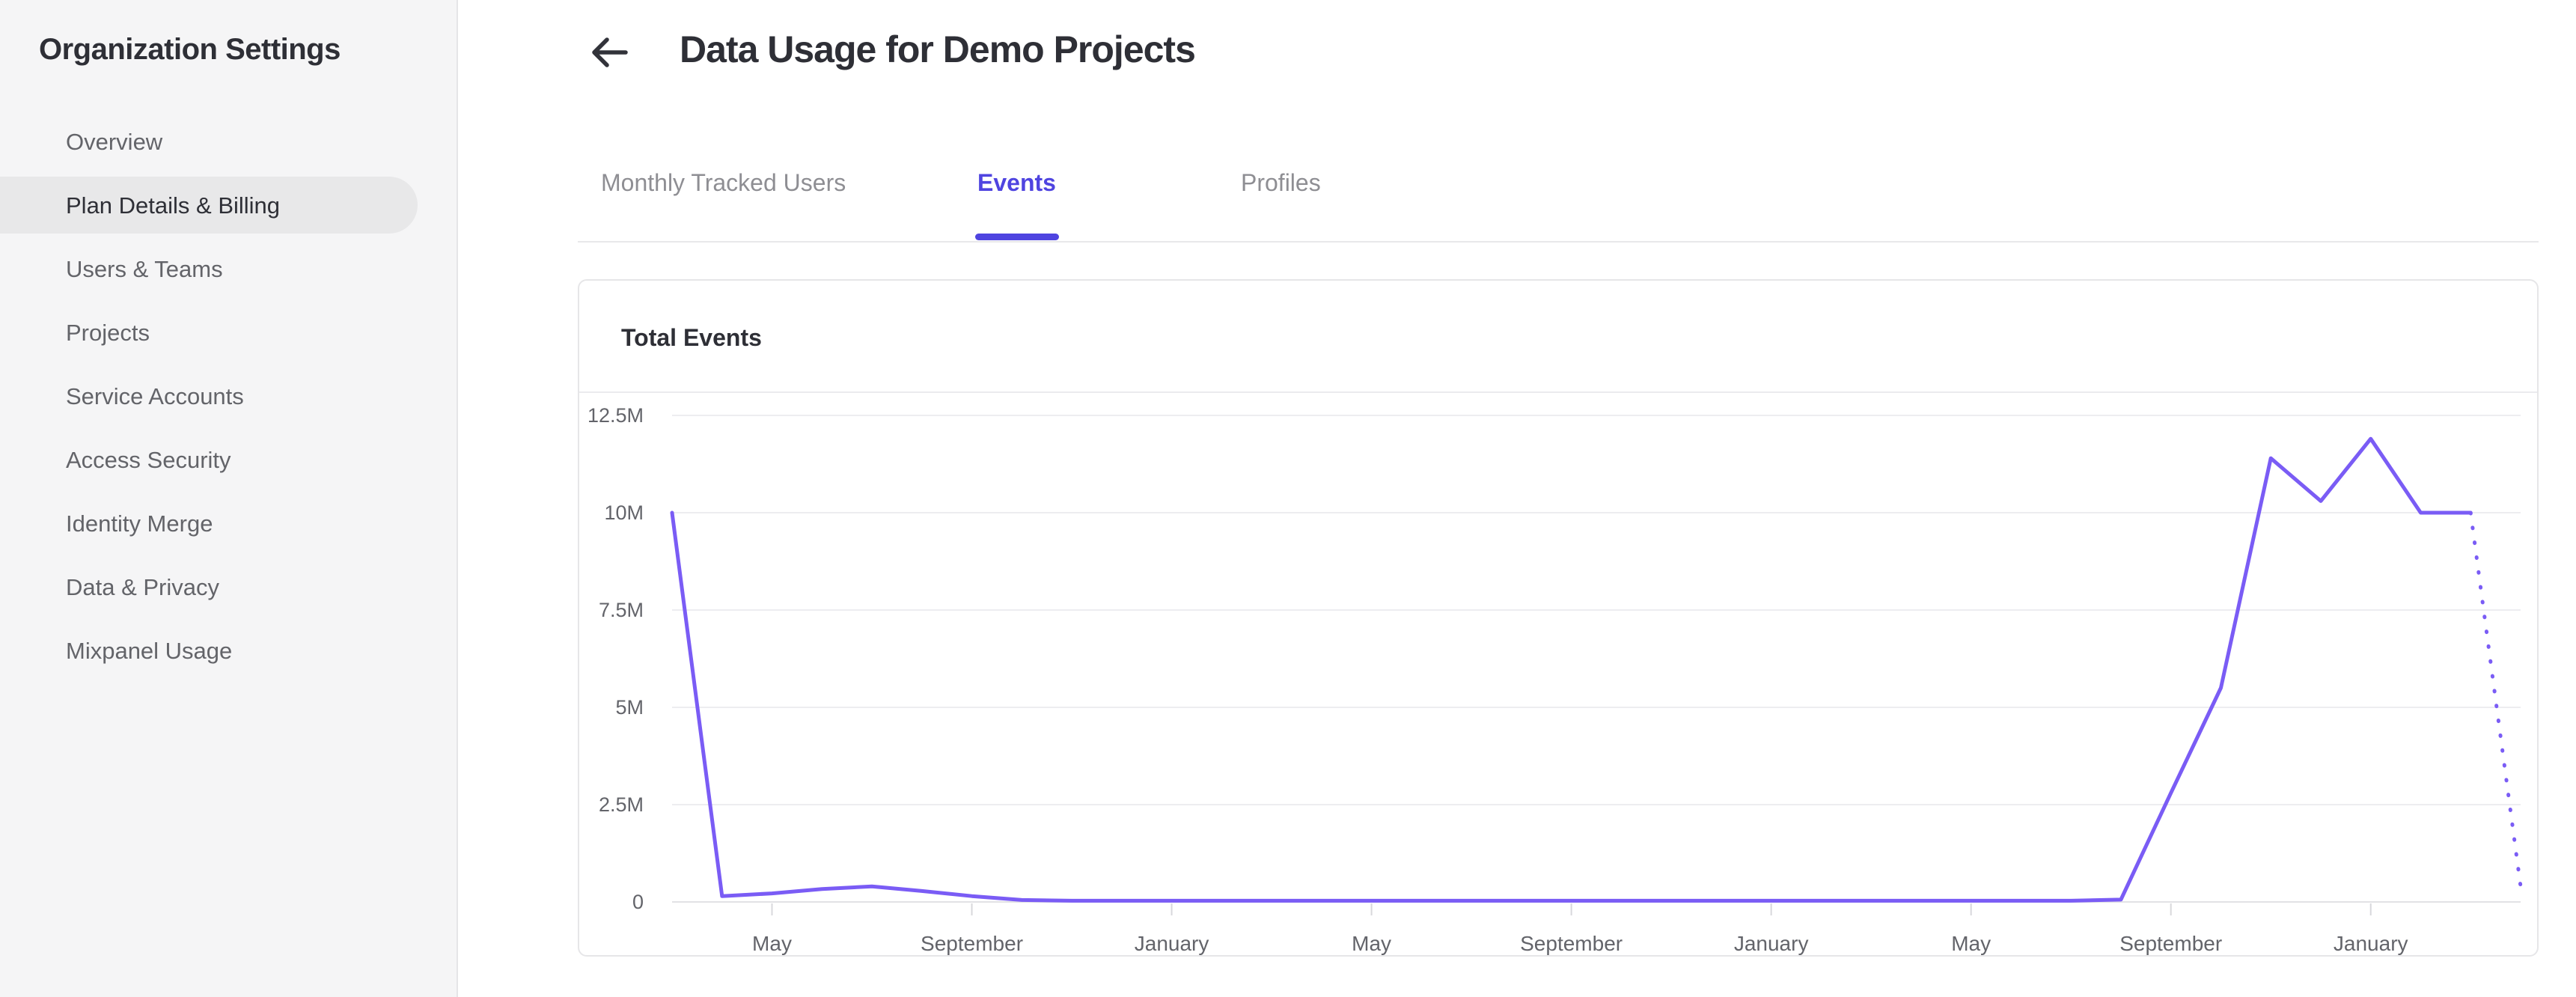 This screenshot has height=997, width=2576. What do you see at coordinates (1558, 337) in the screenshot?
I see `card-header: Total Events` at bounding box center [1558, 337].